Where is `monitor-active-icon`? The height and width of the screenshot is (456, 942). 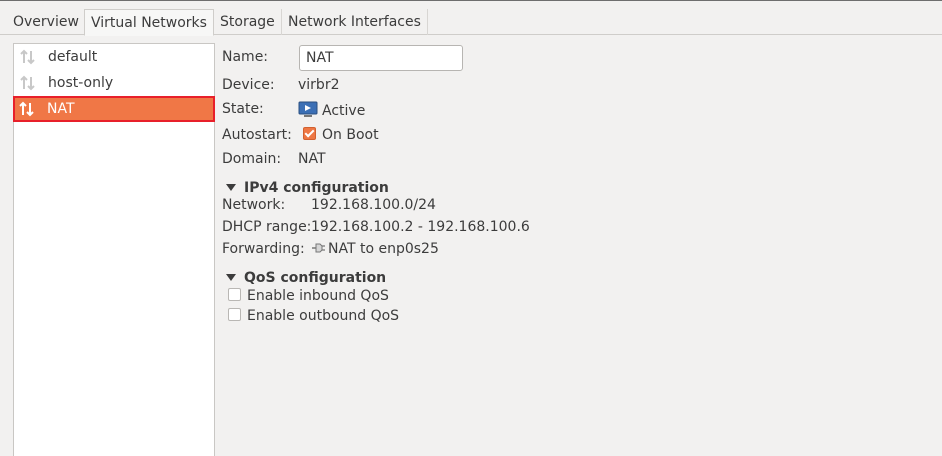 monitor-active-icon is located at coordinates (308, 109).